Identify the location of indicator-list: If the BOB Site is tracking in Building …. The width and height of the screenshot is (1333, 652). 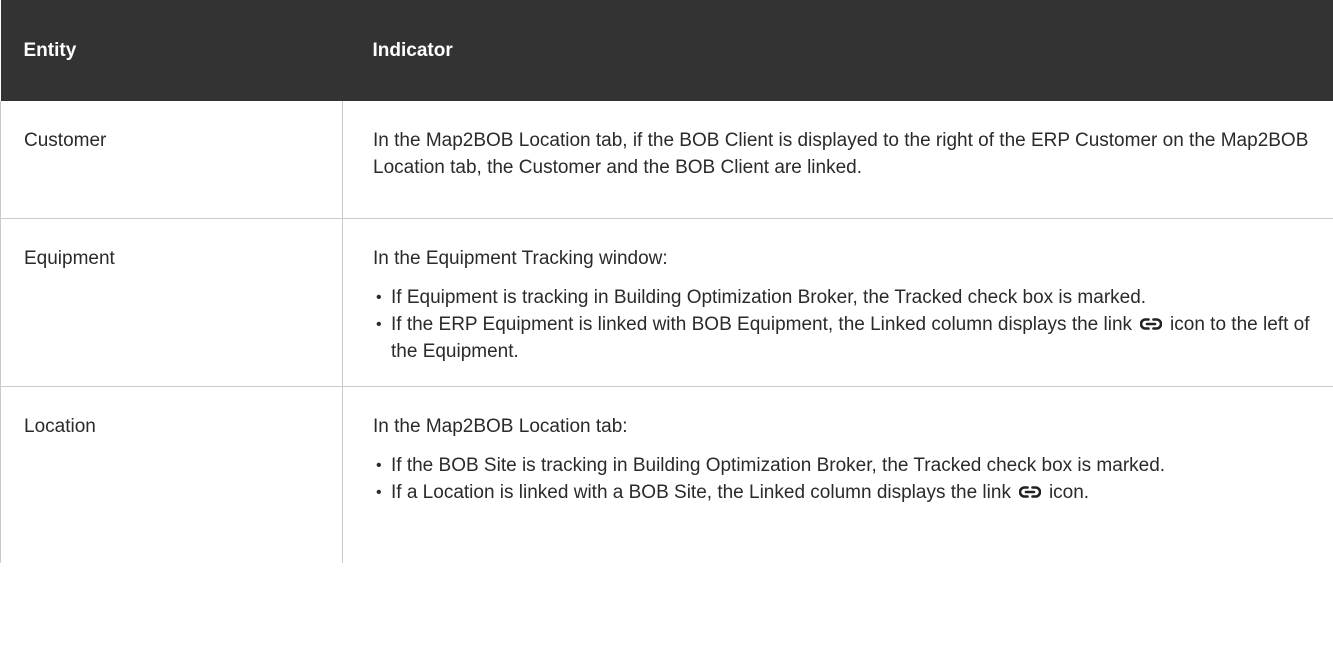
(843, 479).